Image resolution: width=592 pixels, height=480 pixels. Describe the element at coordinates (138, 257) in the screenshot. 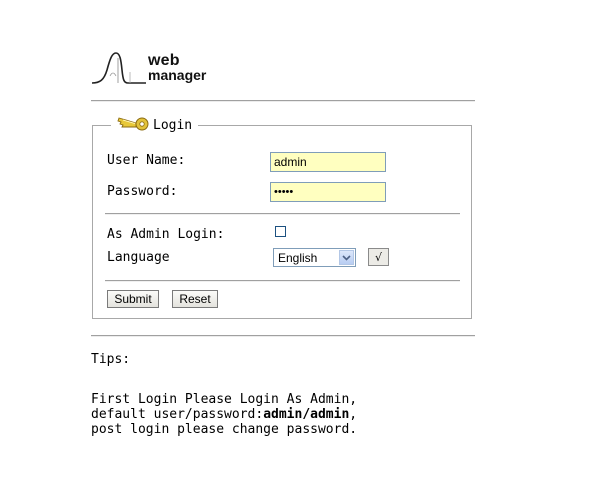

I see `language-label: Language` at that location.